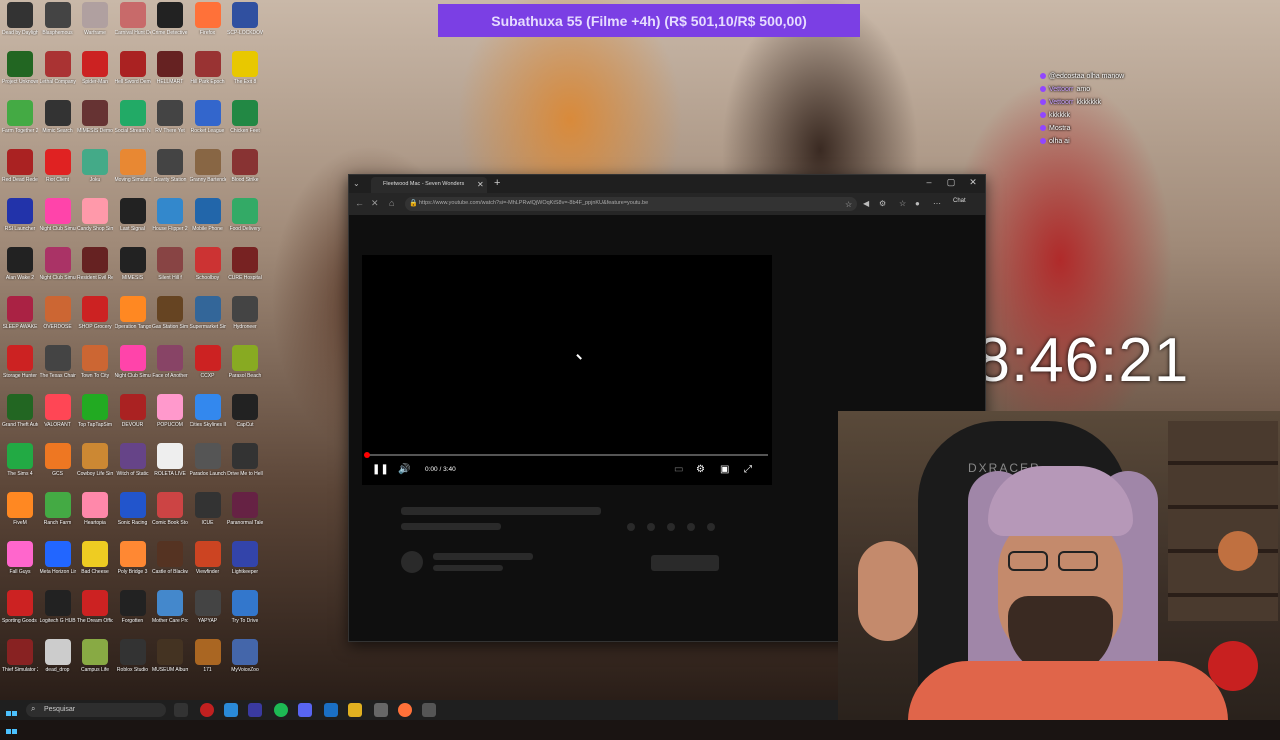 This screenshot has width=1280, height=740. Describe the element at coordinates (12, 719) in the screenshot. I see `windows-start-icon` at that location.